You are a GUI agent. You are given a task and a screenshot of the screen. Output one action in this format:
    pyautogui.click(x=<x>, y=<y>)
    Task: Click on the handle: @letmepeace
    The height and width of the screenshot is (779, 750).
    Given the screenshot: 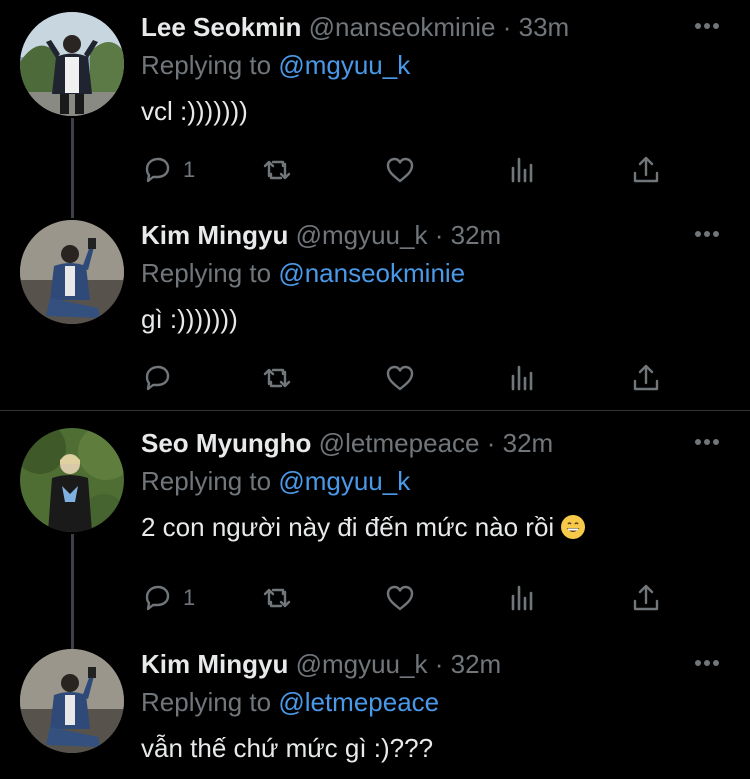 What is the action you would take?
    pyautogui.click(x=399, y=443)
    